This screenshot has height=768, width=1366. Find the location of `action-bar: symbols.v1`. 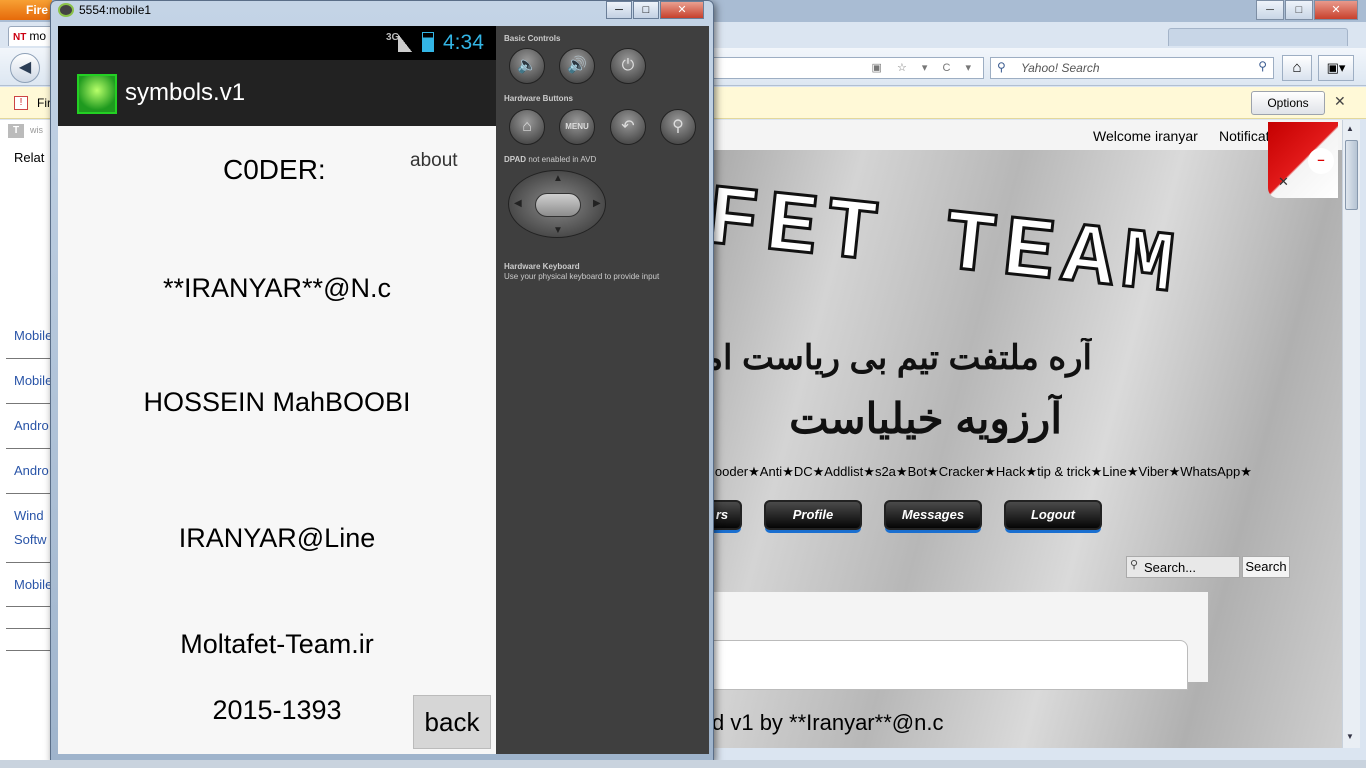

action-bar: symbols.v1 is located at coordinates (277, 93).